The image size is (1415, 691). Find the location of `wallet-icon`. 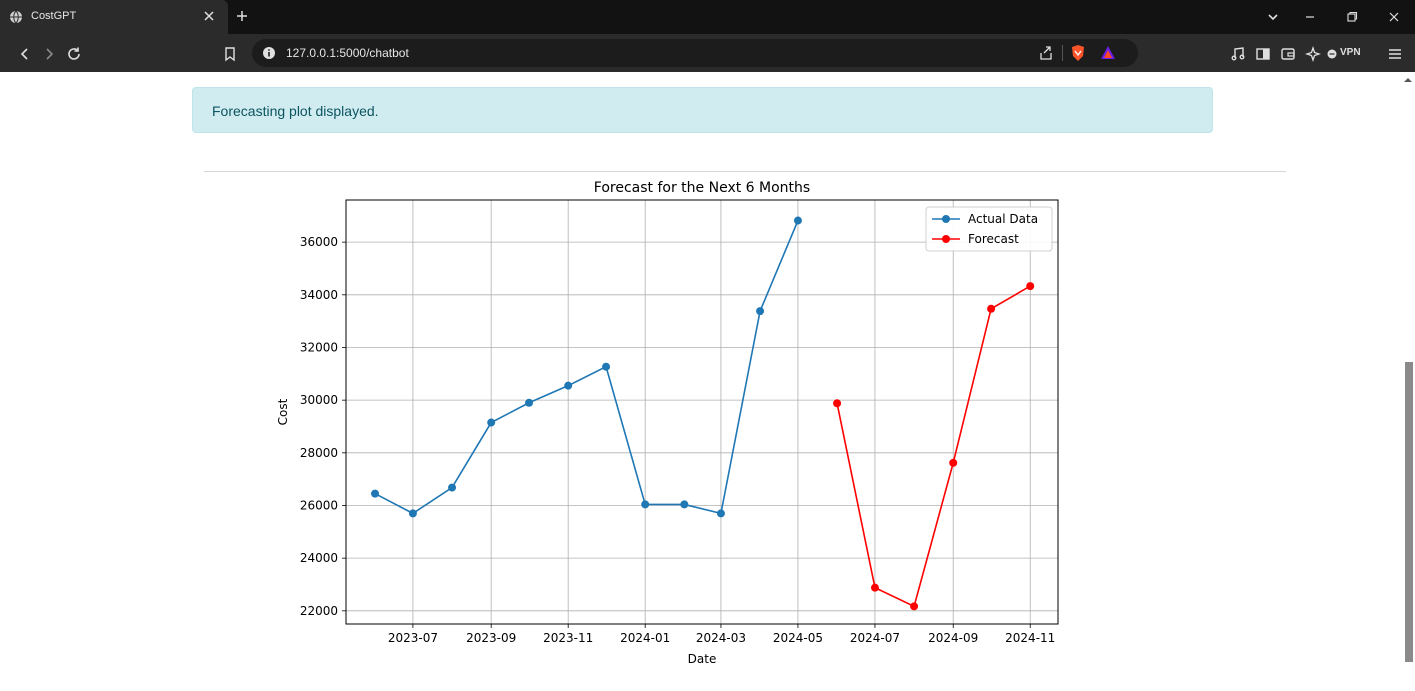

wallet-icon is located at coordinates (1288, 54).